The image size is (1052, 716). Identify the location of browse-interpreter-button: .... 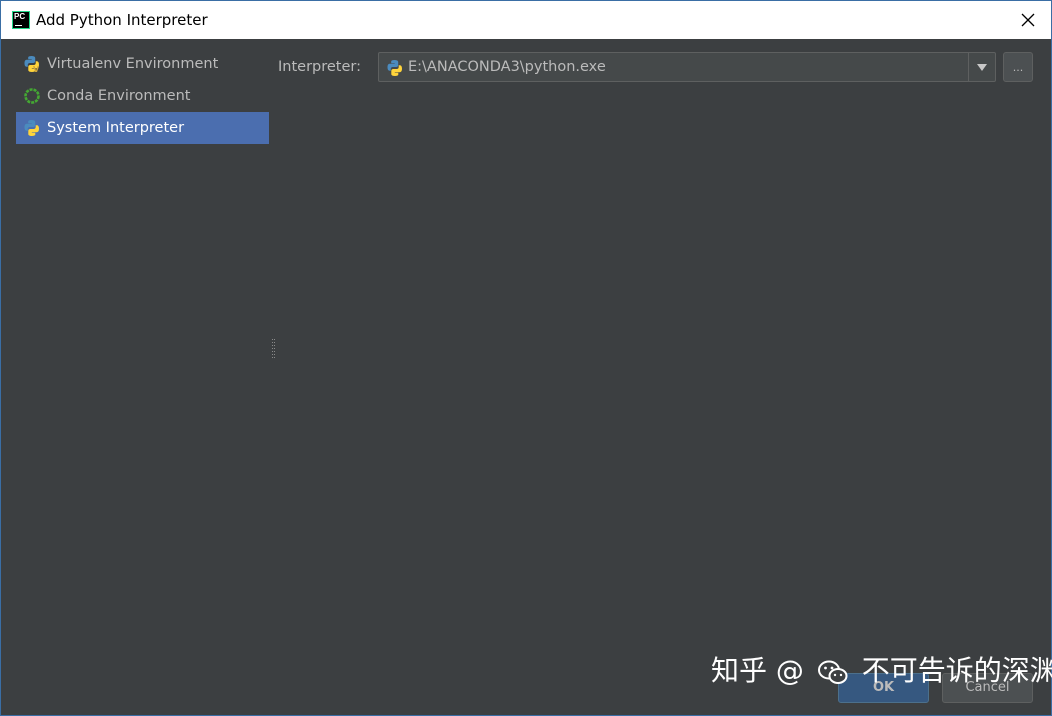
(1018, 67).